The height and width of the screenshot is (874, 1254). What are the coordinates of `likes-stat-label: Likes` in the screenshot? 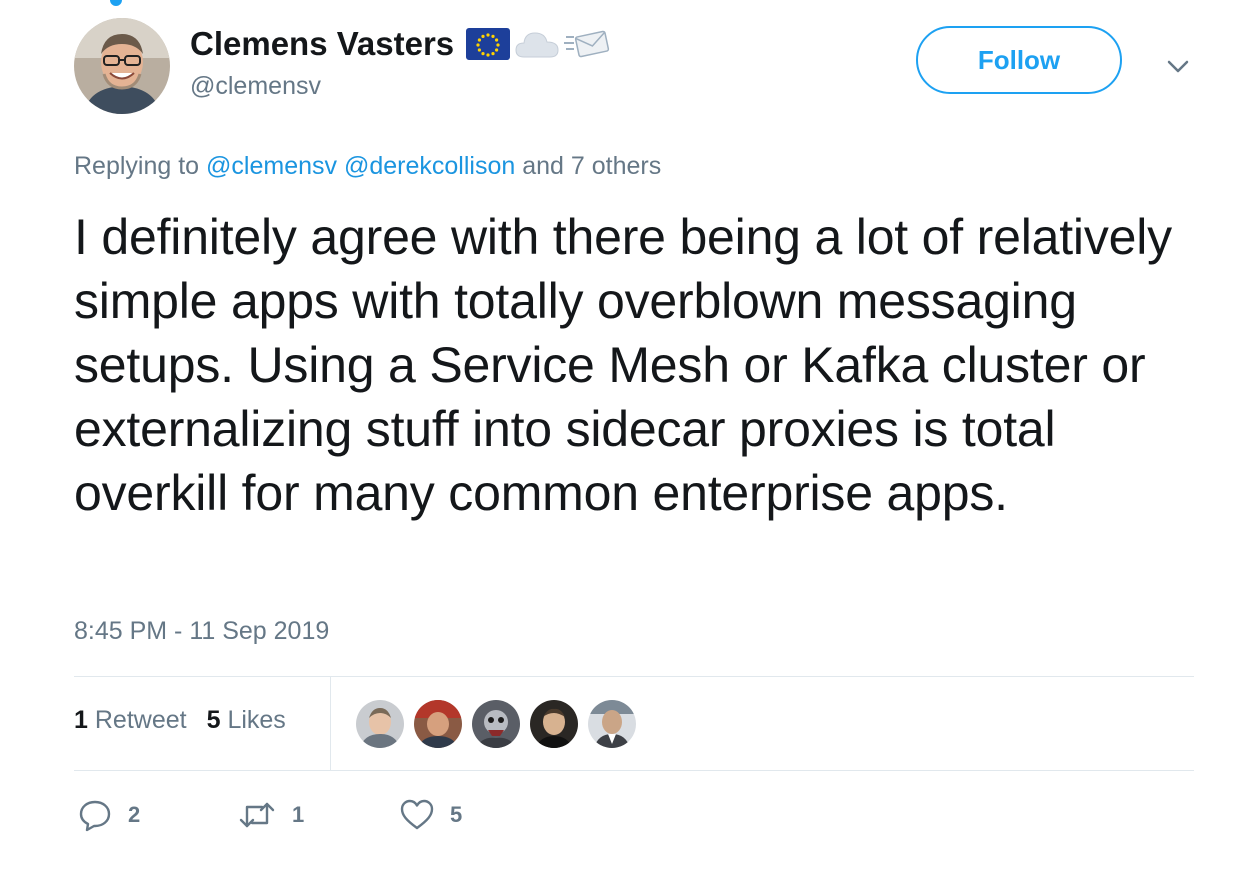 It's located at (256, 720).